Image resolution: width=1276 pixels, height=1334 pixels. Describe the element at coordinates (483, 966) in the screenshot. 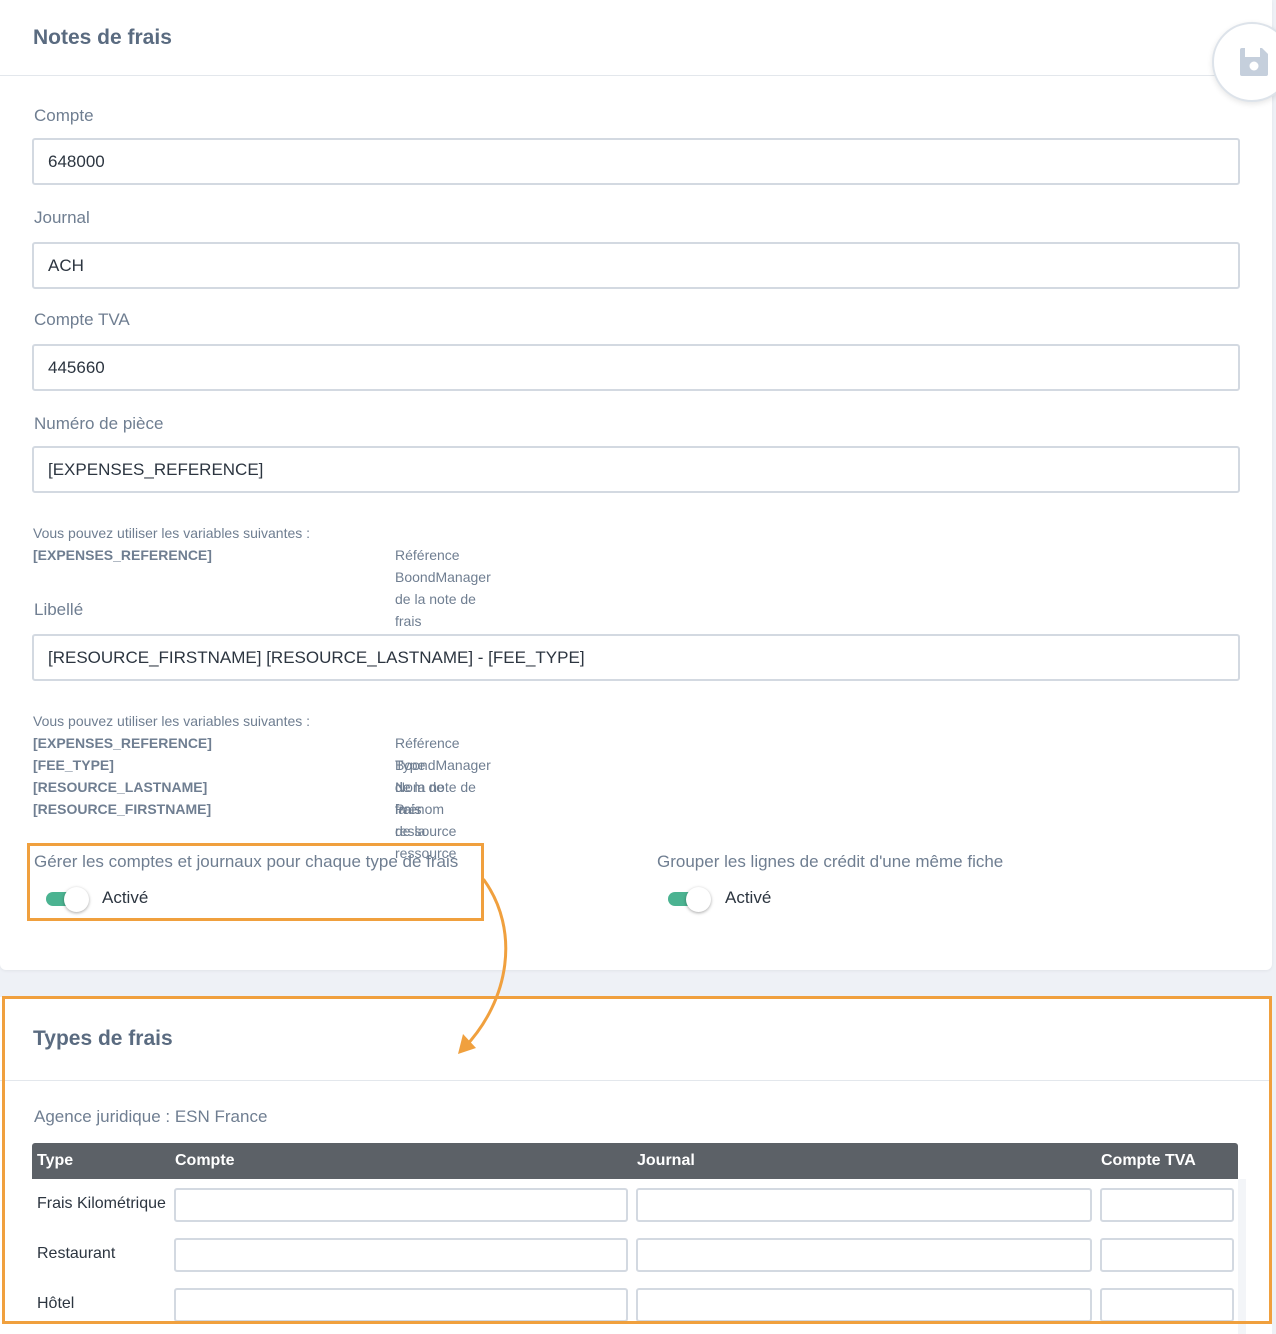

I see `annotation-arrow` at that location.